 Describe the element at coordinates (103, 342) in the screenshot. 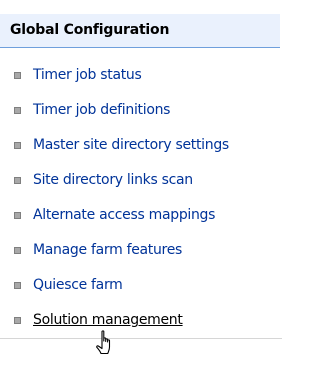

I see `hand-pointer-icon` at that location.